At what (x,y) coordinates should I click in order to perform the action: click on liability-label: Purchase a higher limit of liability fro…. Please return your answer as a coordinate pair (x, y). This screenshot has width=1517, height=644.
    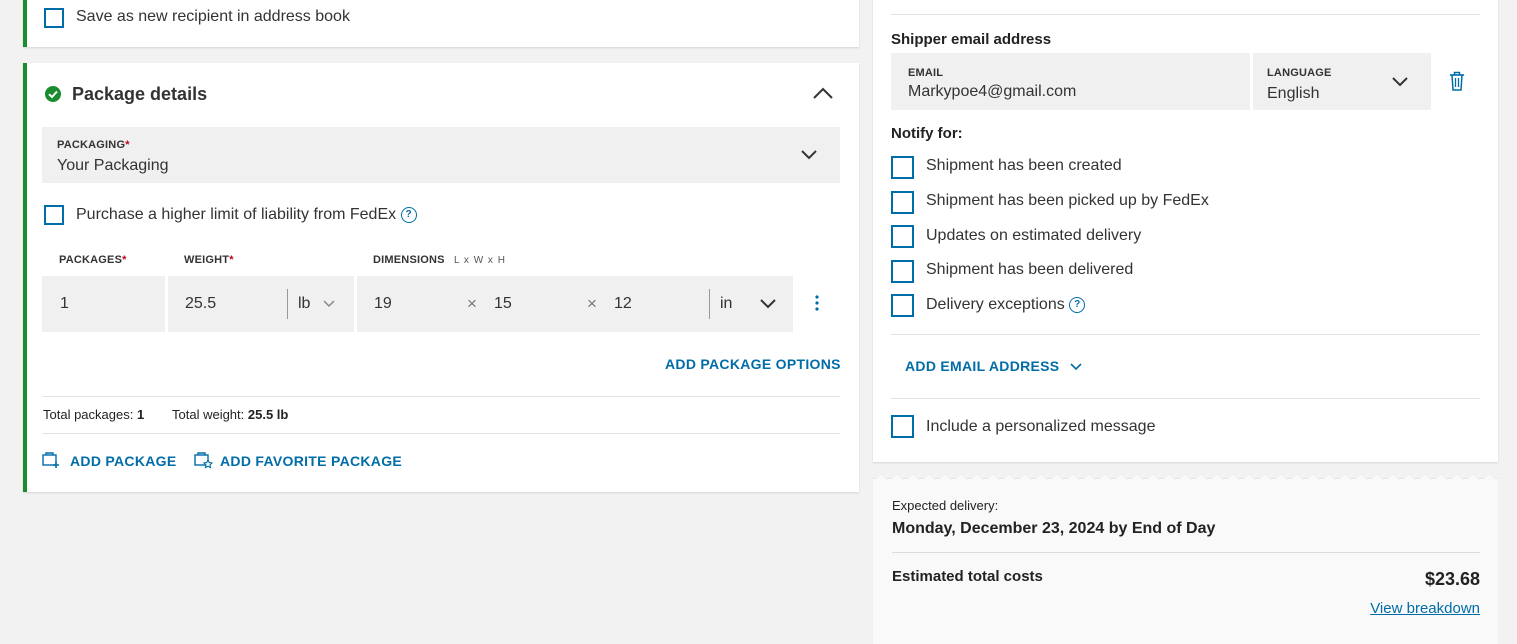
    Looking at the image, I should click on (246, 215).